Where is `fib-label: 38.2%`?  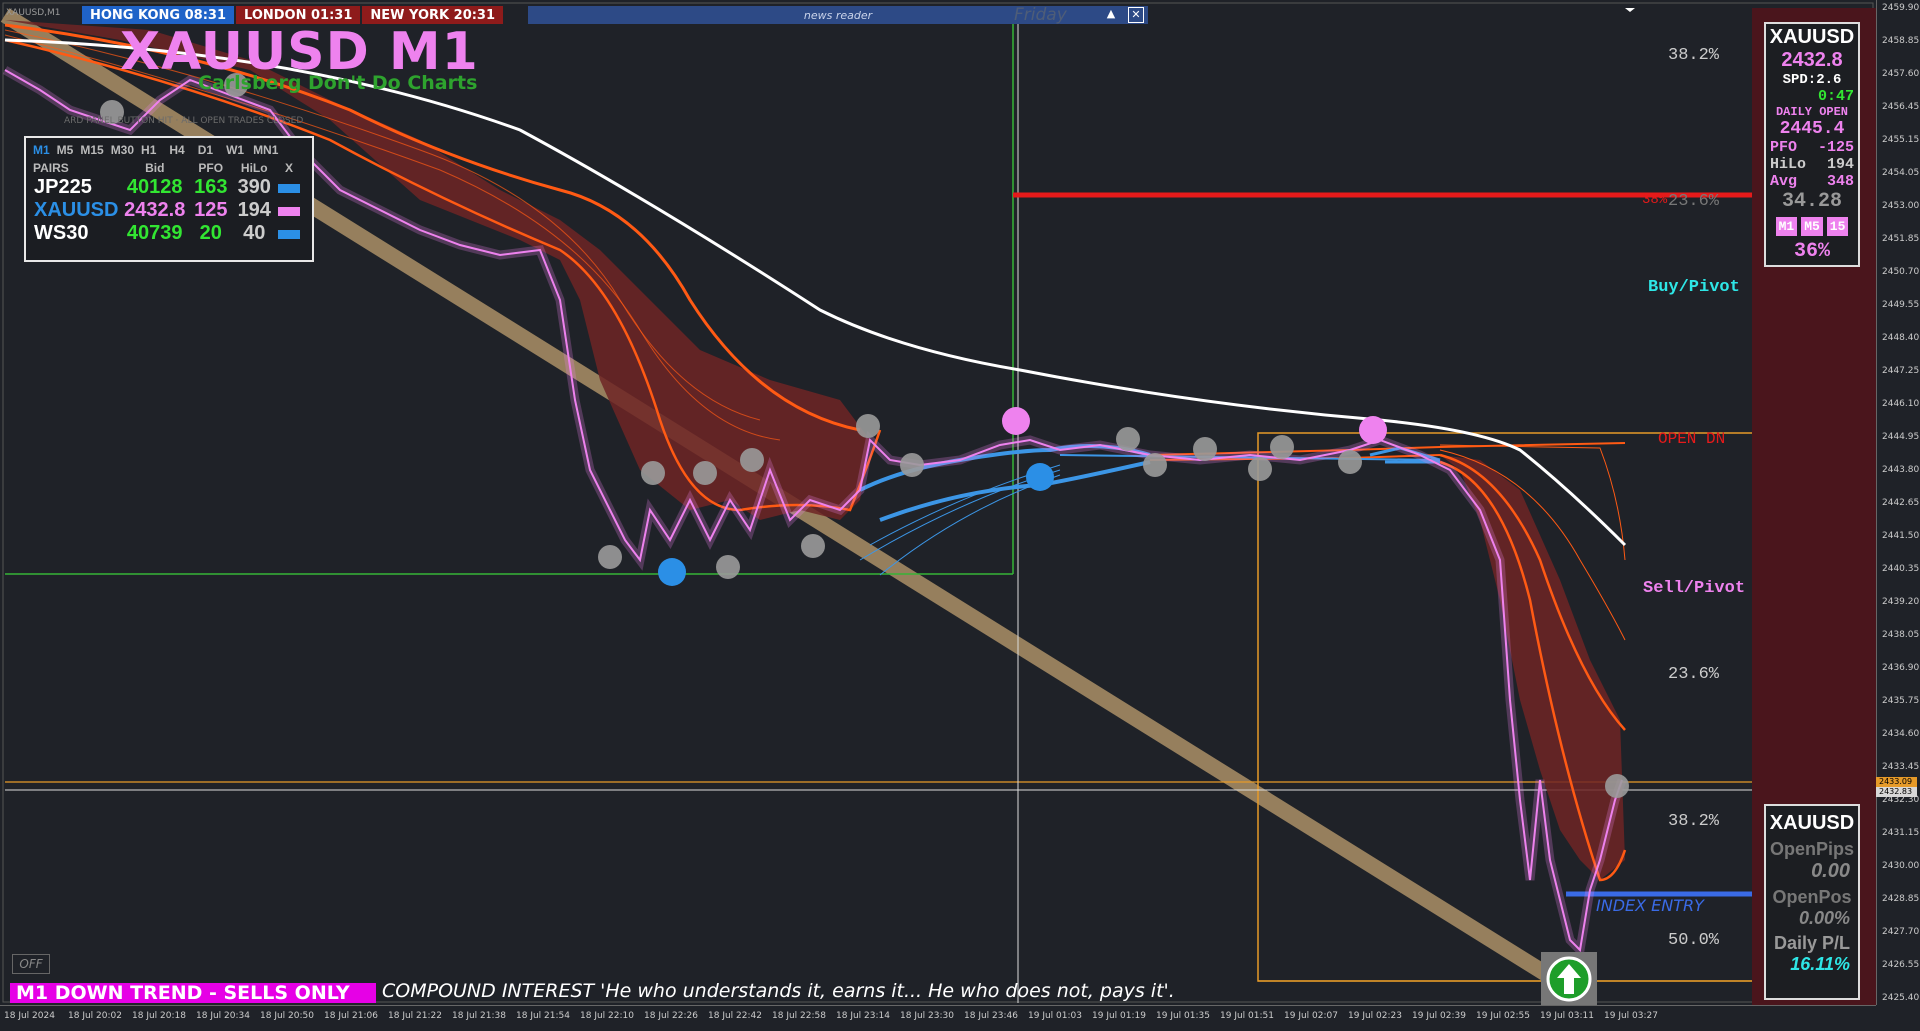
fib-label: 38.2% is located at coordinates (1694, 55).